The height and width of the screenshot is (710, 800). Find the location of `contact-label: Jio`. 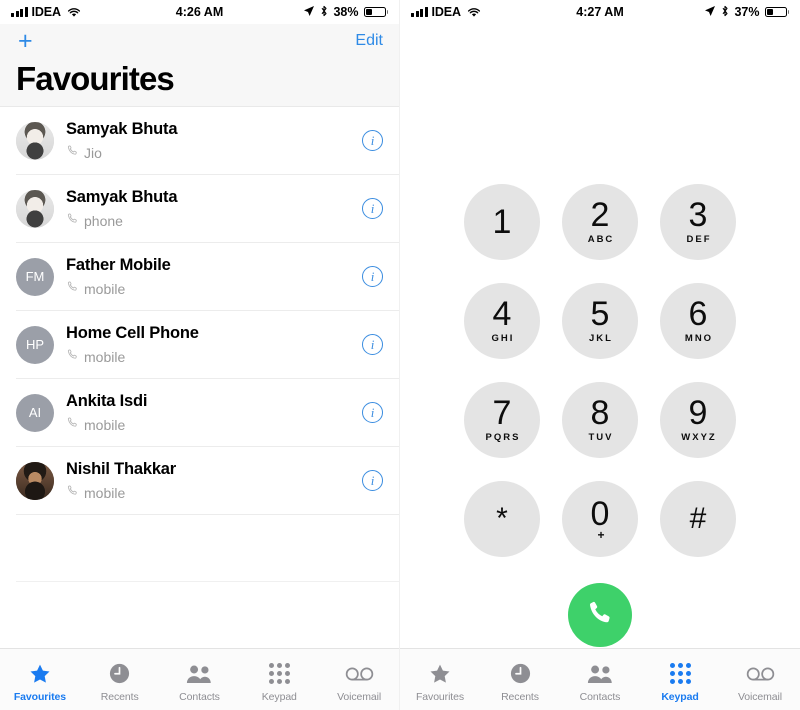

contact-label: Jio is located at coordinates (93, 152).